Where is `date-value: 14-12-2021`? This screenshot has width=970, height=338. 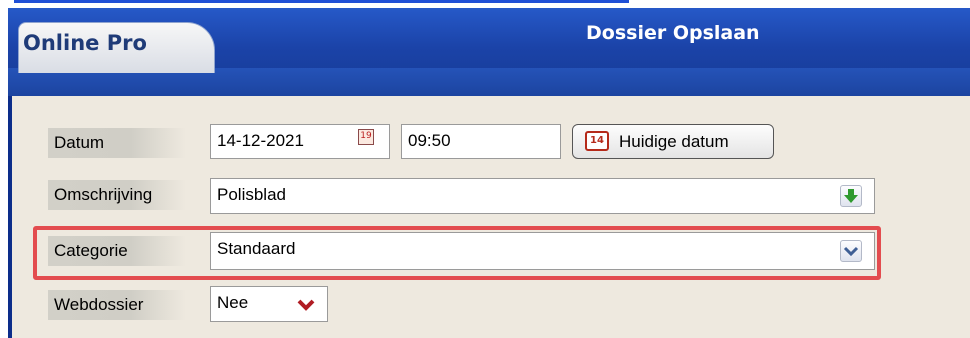
date-value: 14-12-2021 is located at coordinates (260, 140).